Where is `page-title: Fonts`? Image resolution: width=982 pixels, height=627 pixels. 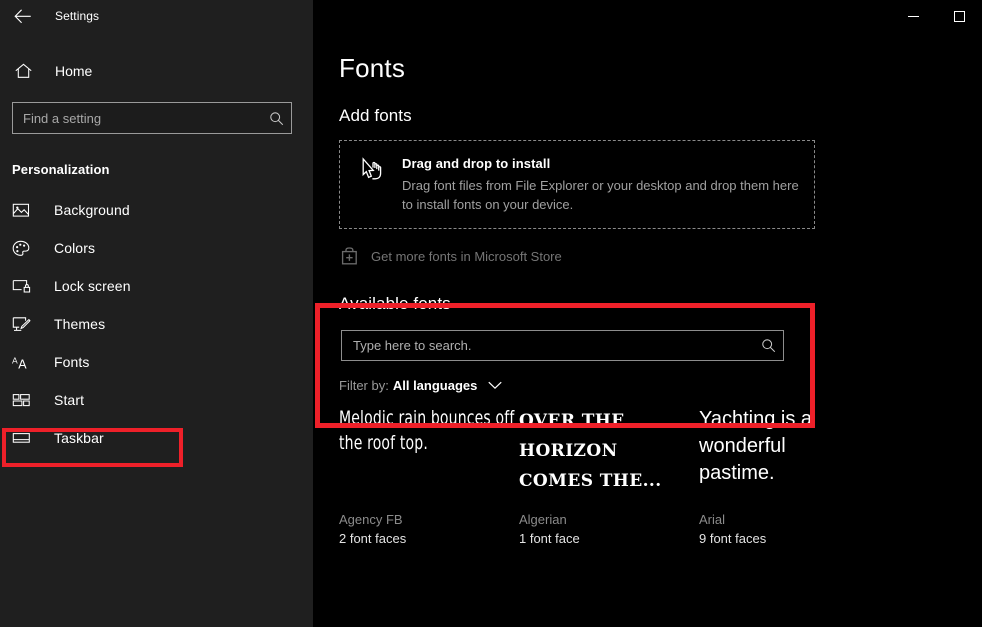
page-title: Fonts is located at coordinates (372, 68).